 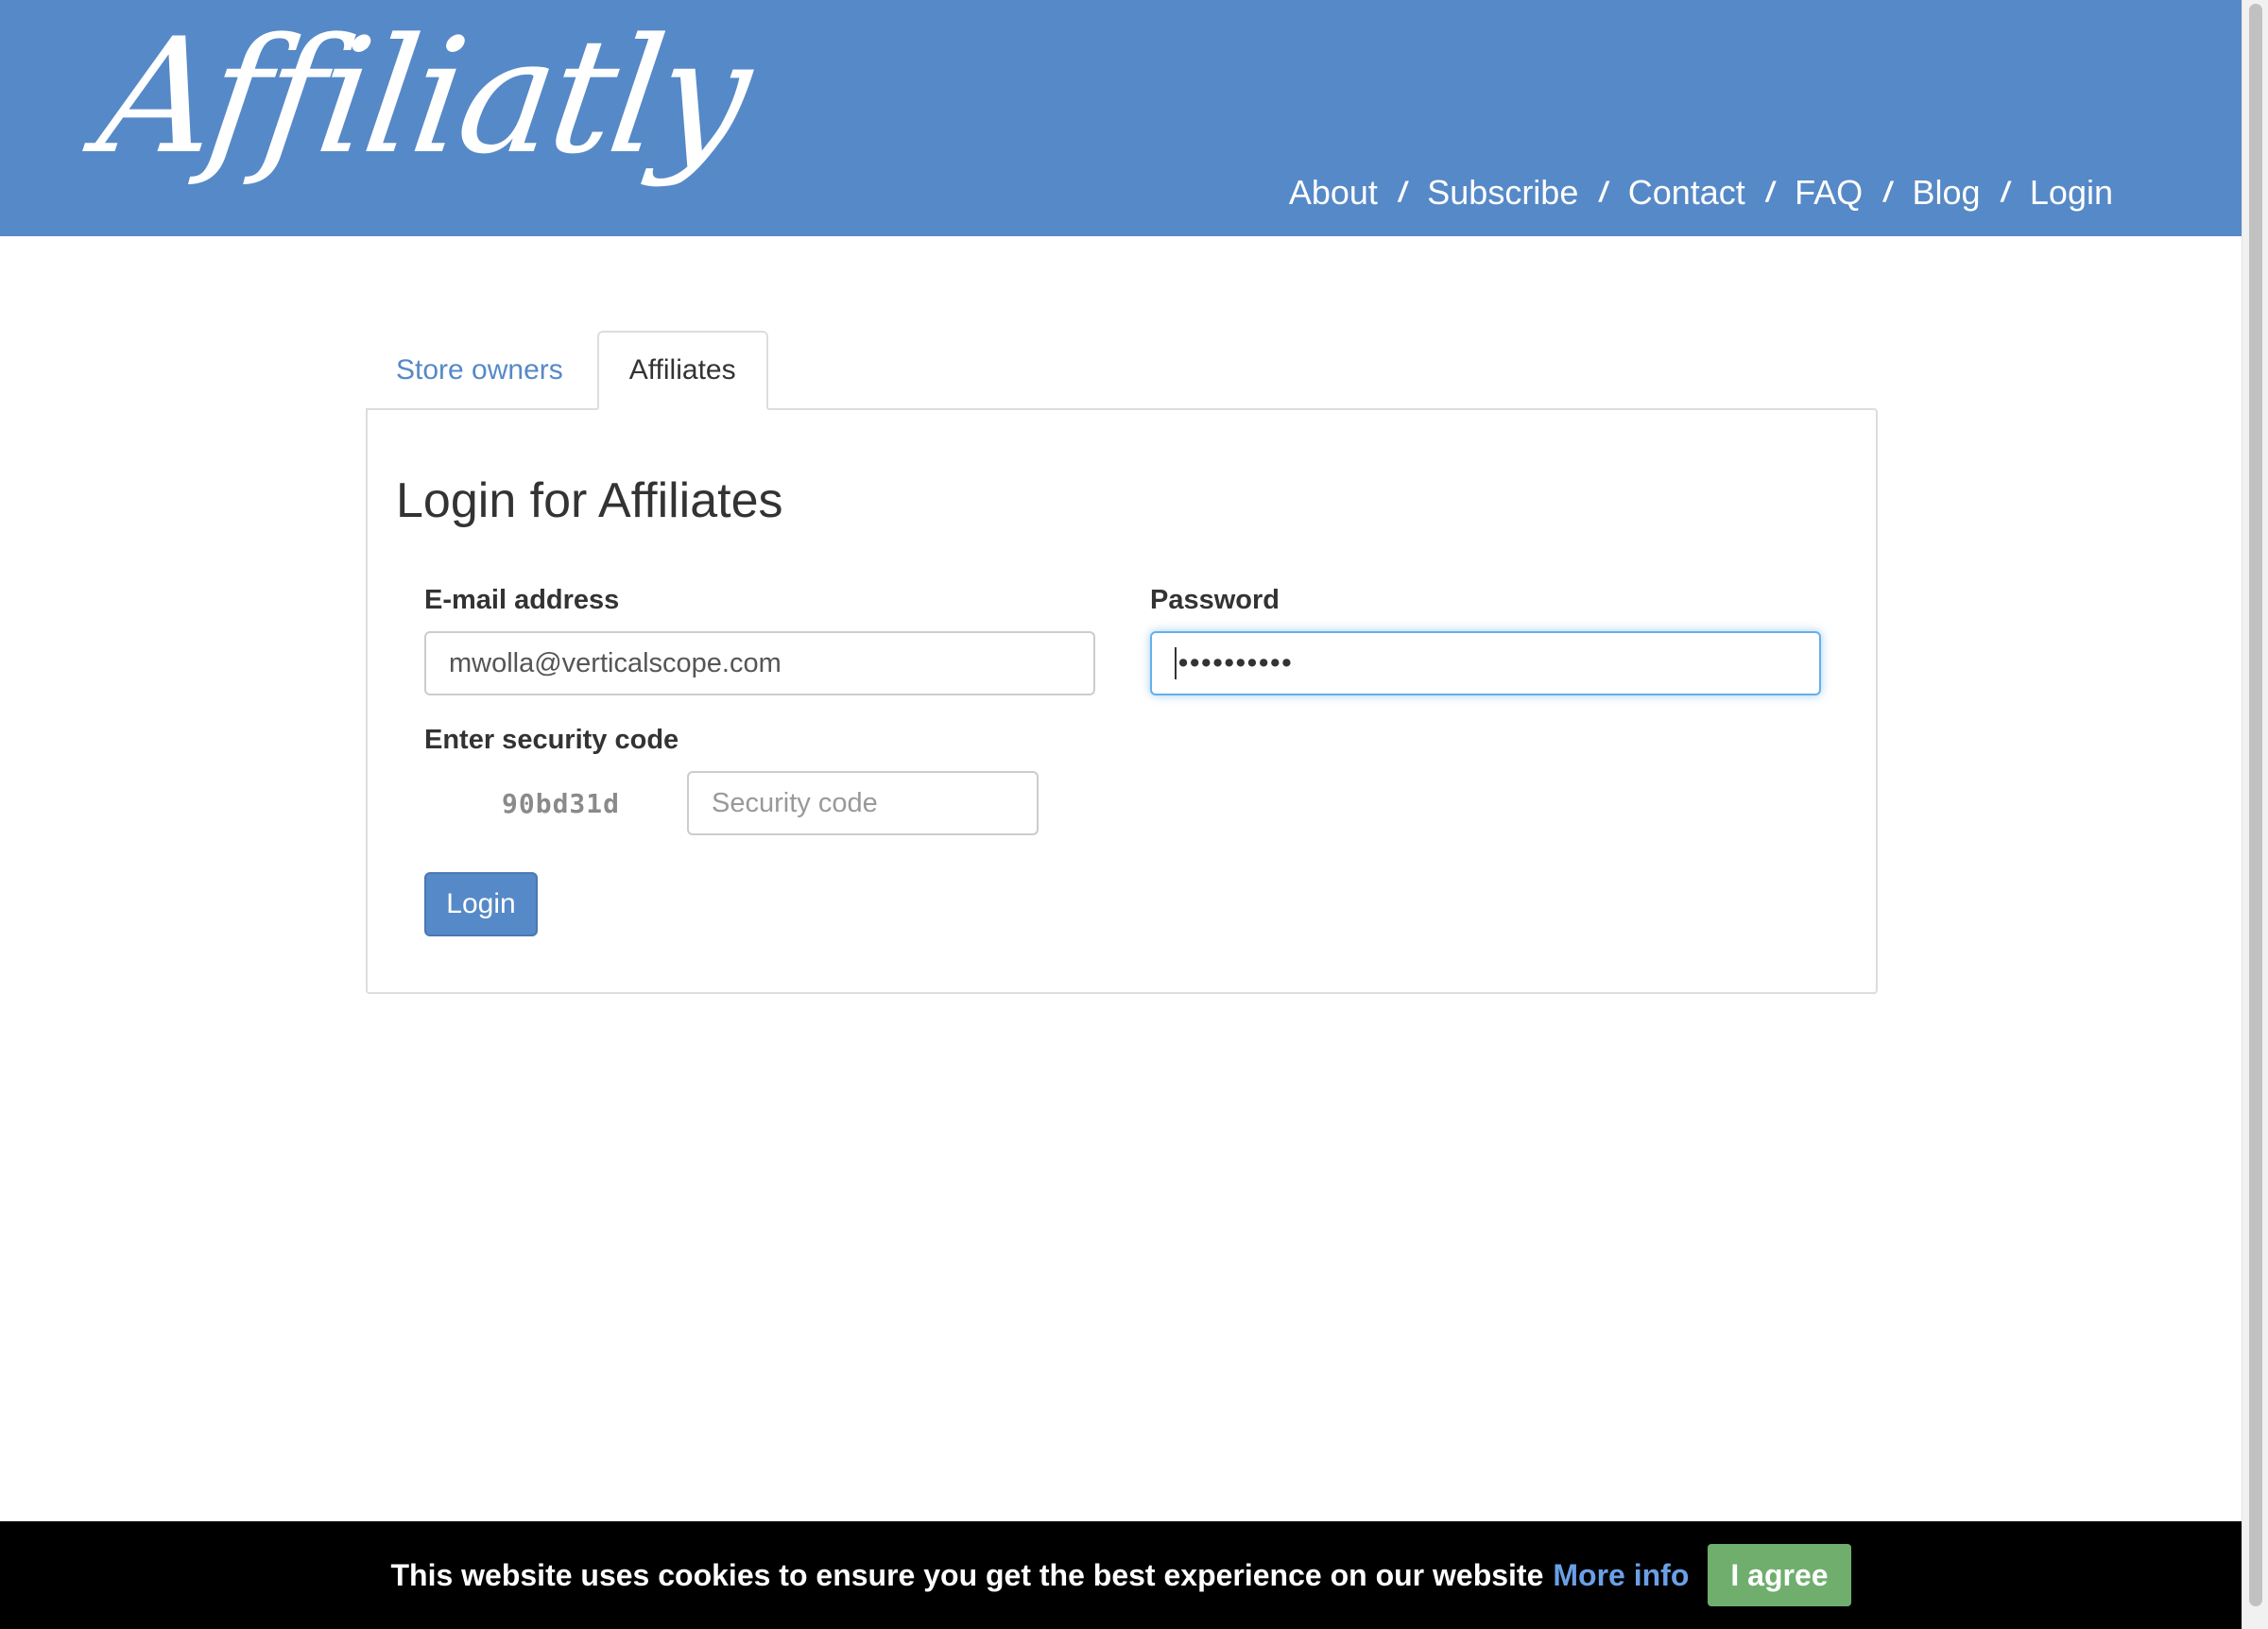 I want to click on password-field: ••••••••••, so click(x=1485, y=663).